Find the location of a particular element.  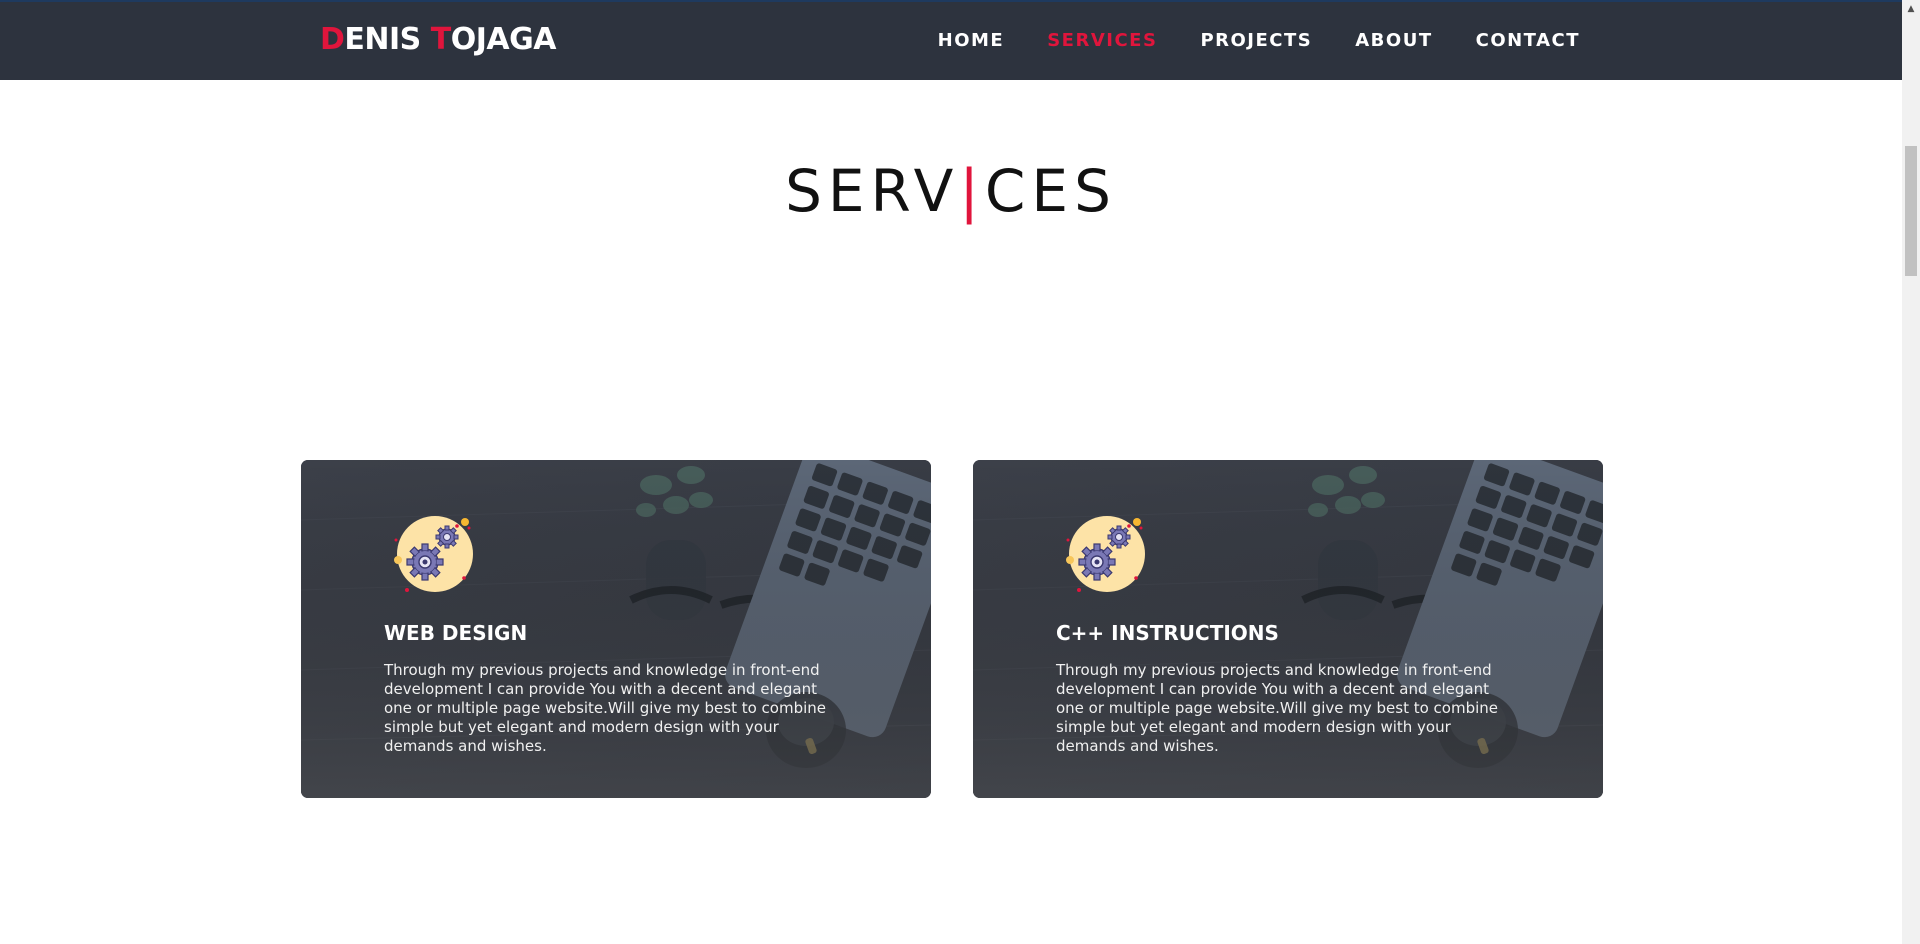

site-logo: DENIS TOJAGA is located at coordinates (438, 39).